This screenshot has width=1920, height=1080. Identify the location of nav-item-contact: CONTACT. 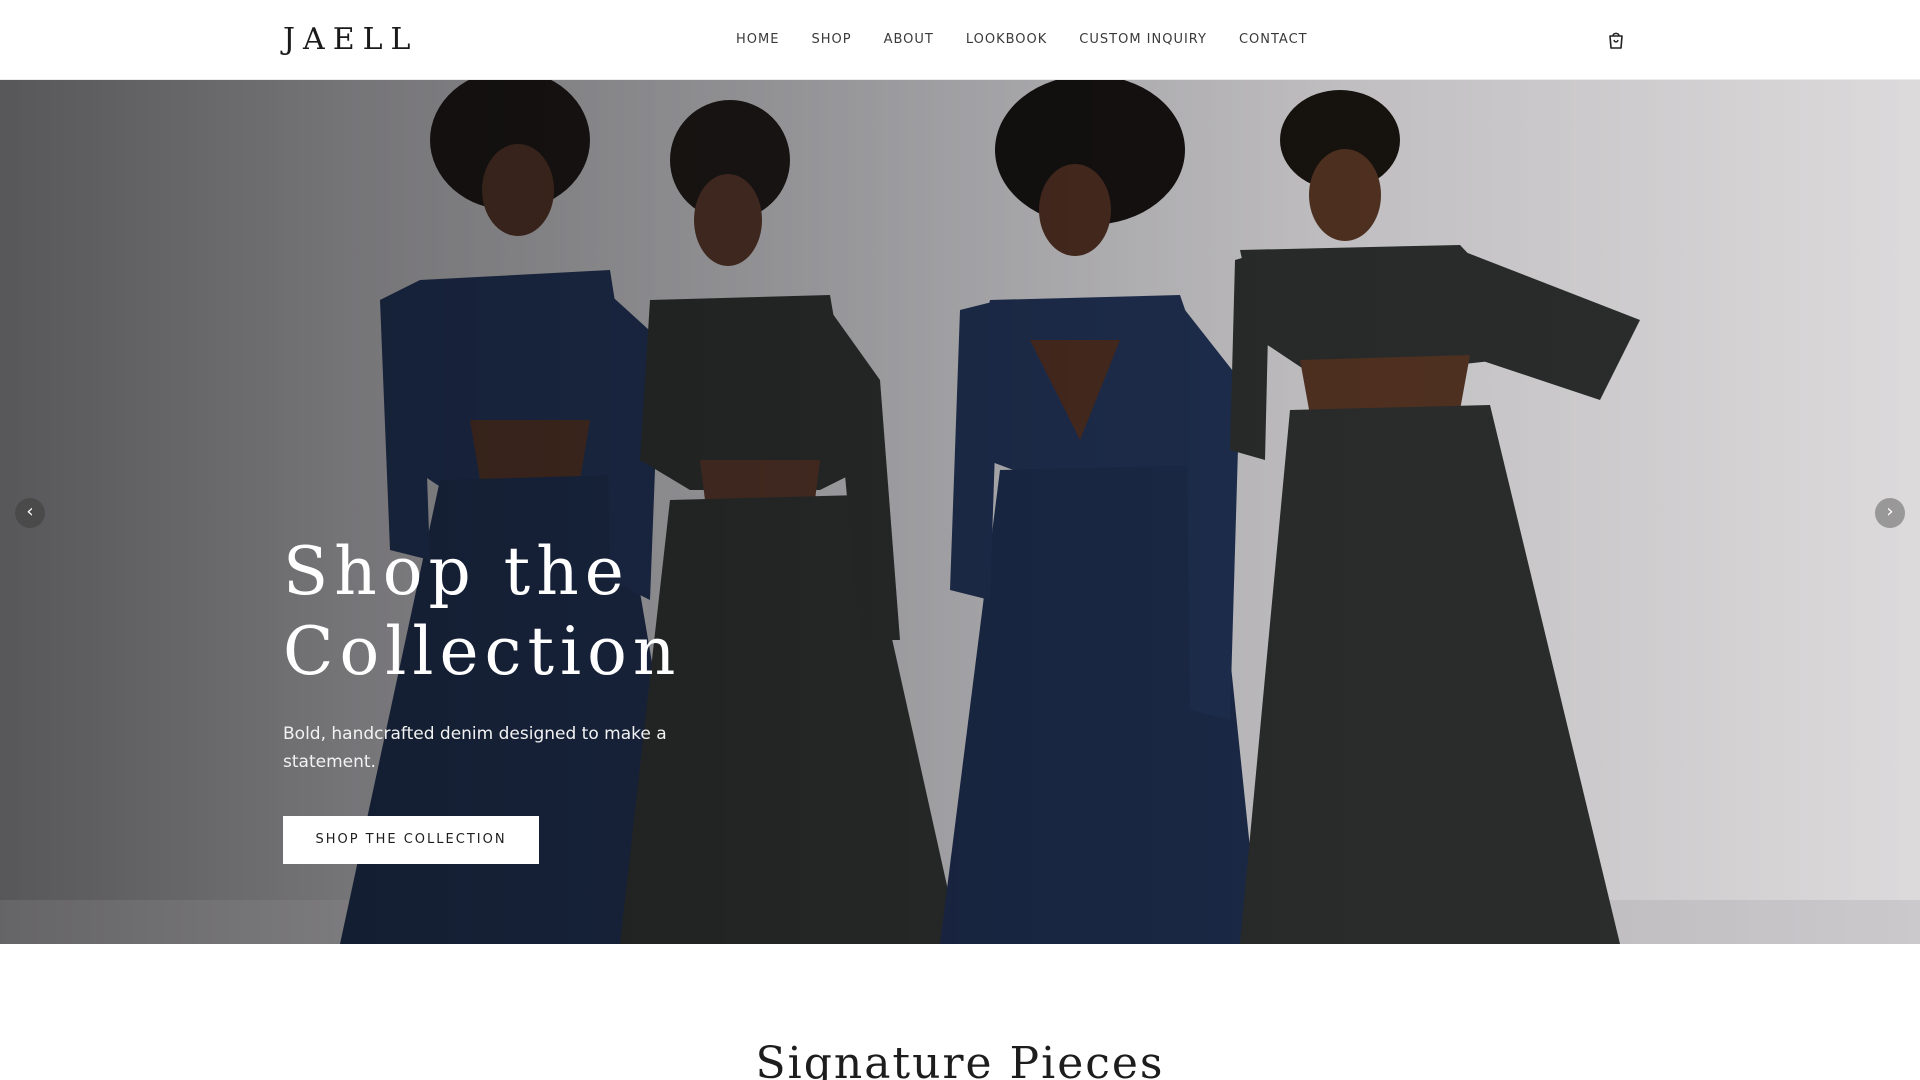
(1273, 40).